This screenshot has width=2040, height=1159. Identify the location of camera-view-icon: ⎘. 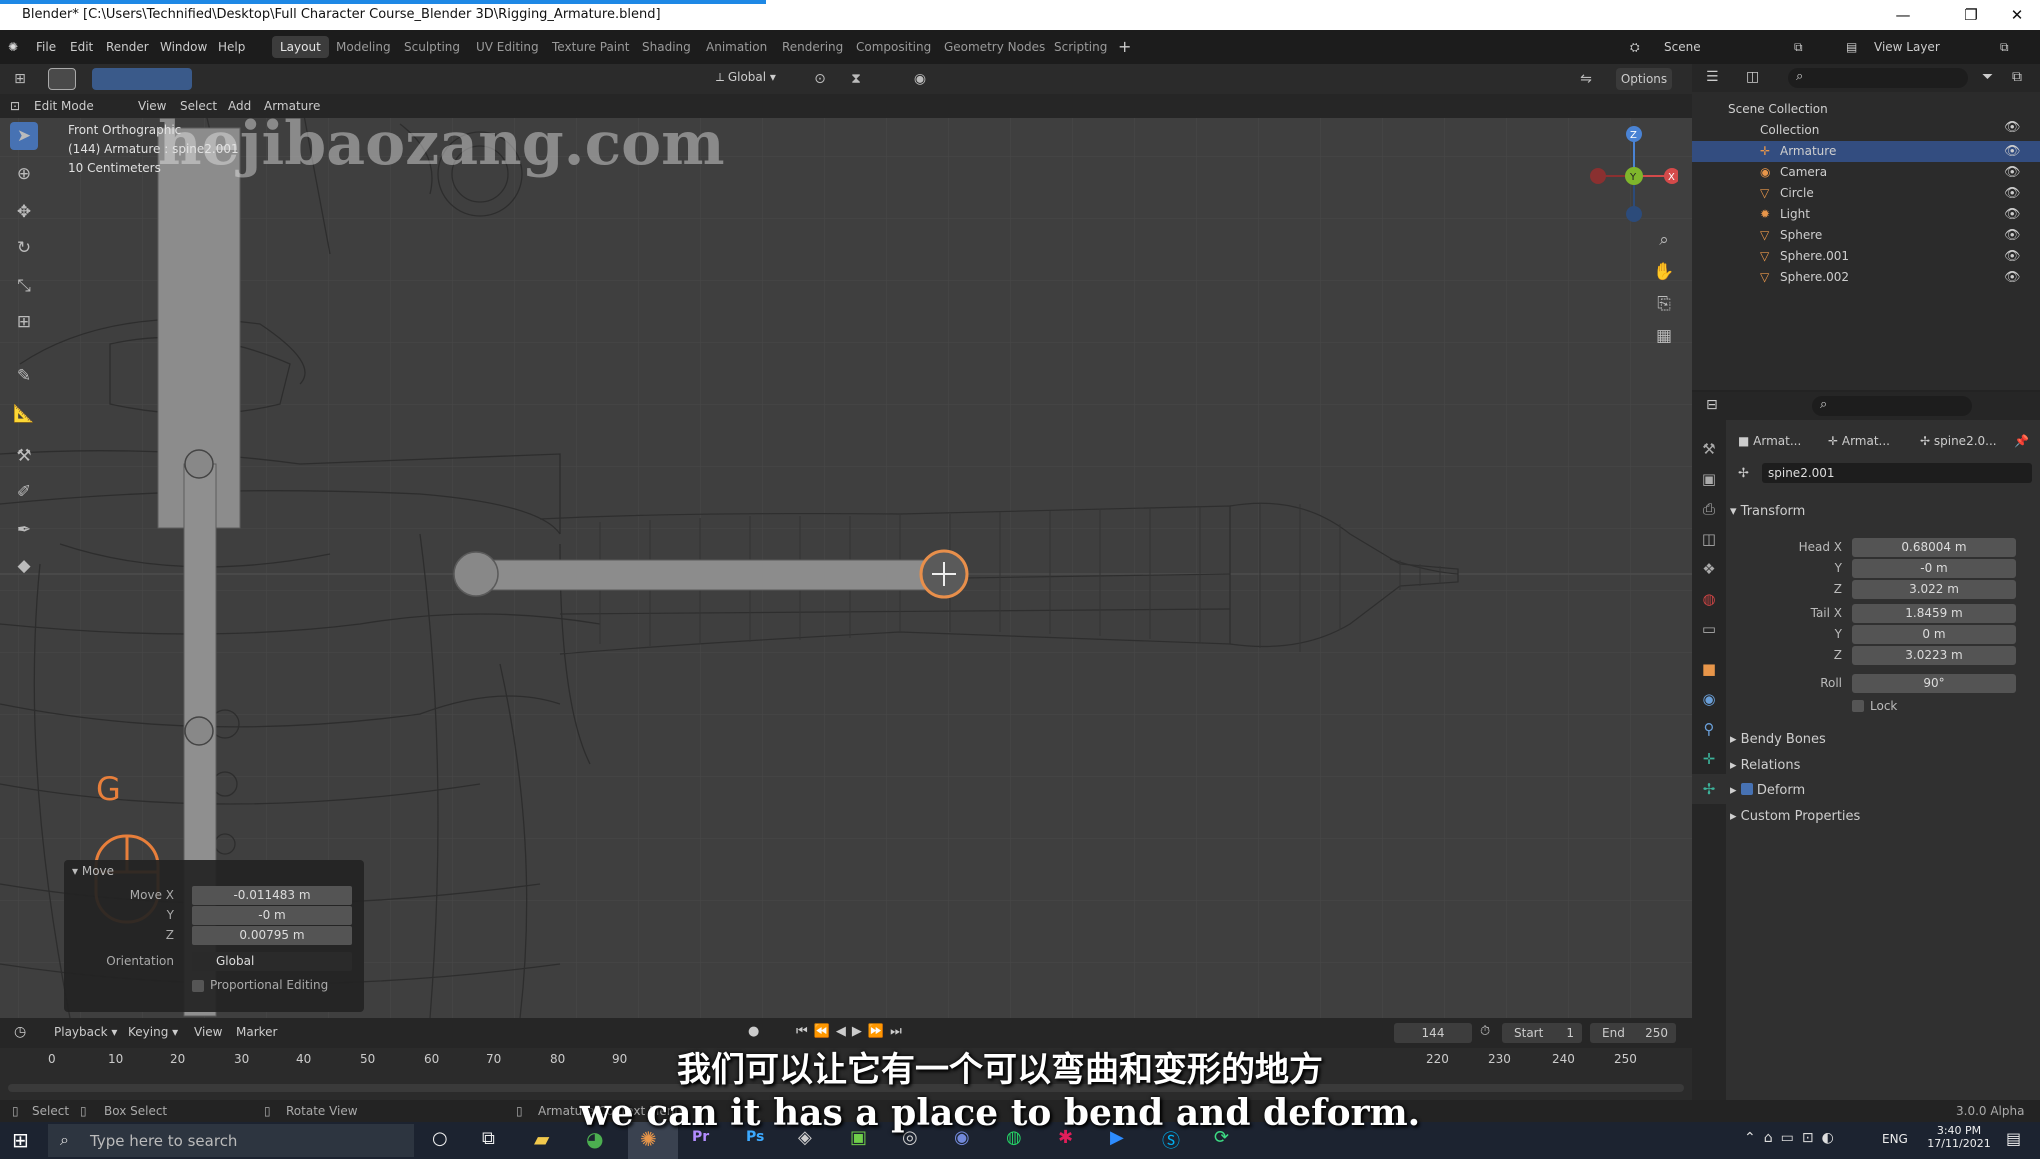
(1664, 304).